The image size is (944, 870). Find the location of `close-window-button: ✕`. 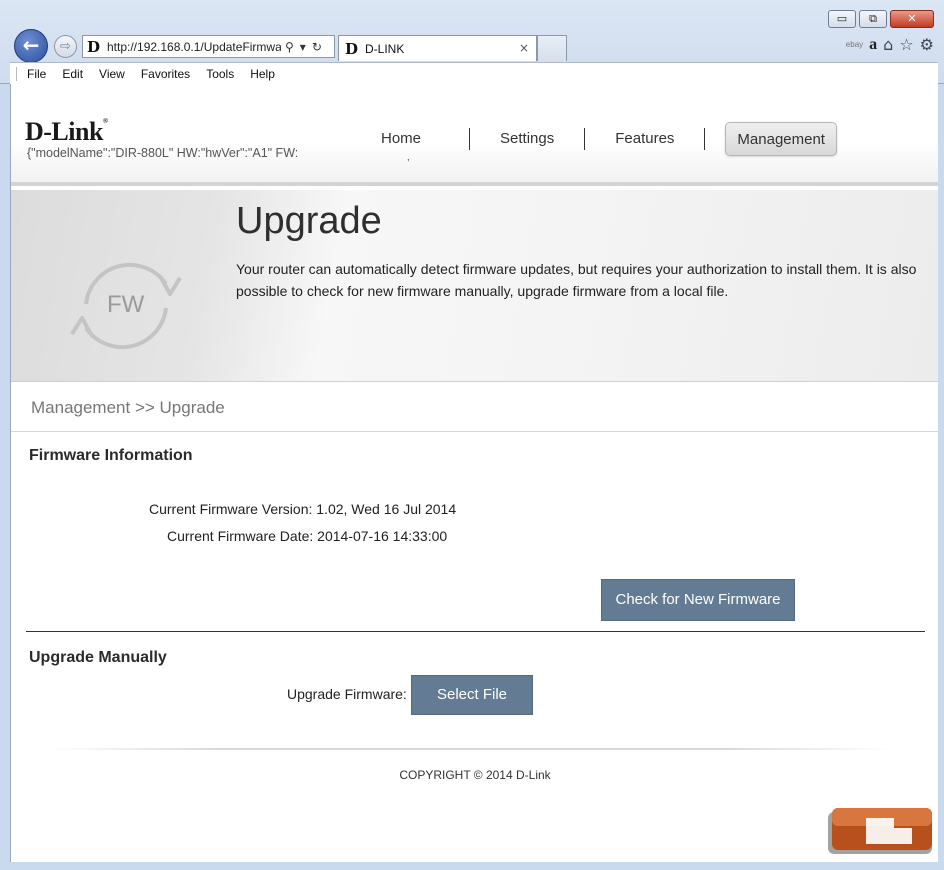

close-window-button: ✕ is located at coordinates (912, 19).